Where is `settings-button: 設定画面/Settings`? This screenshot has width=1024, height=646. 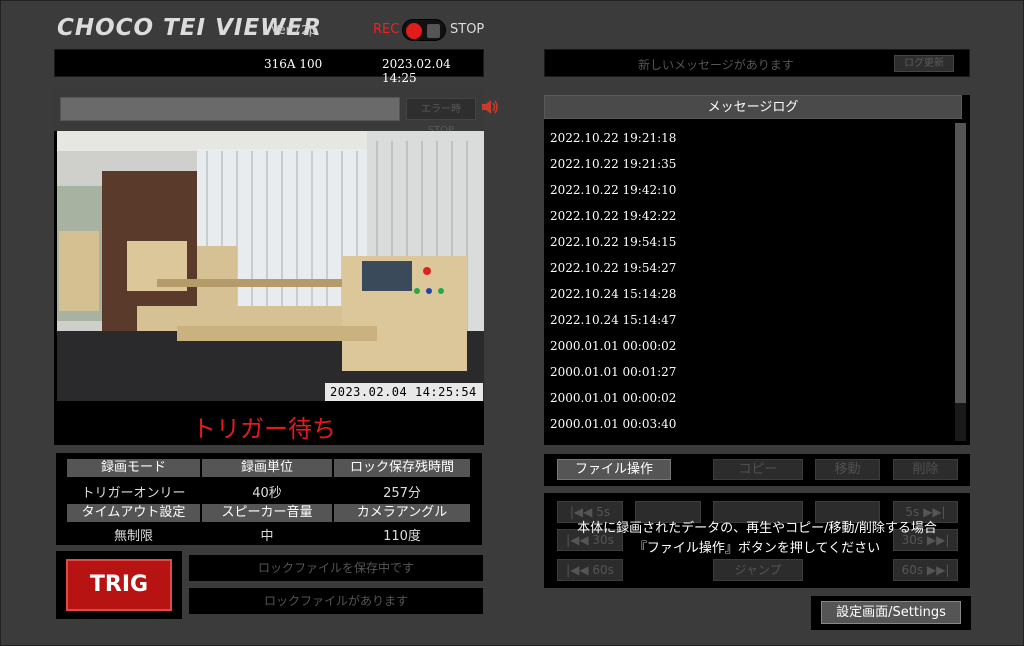
settings-button: 設定画面/Settings is located at coordinates (891, 612).